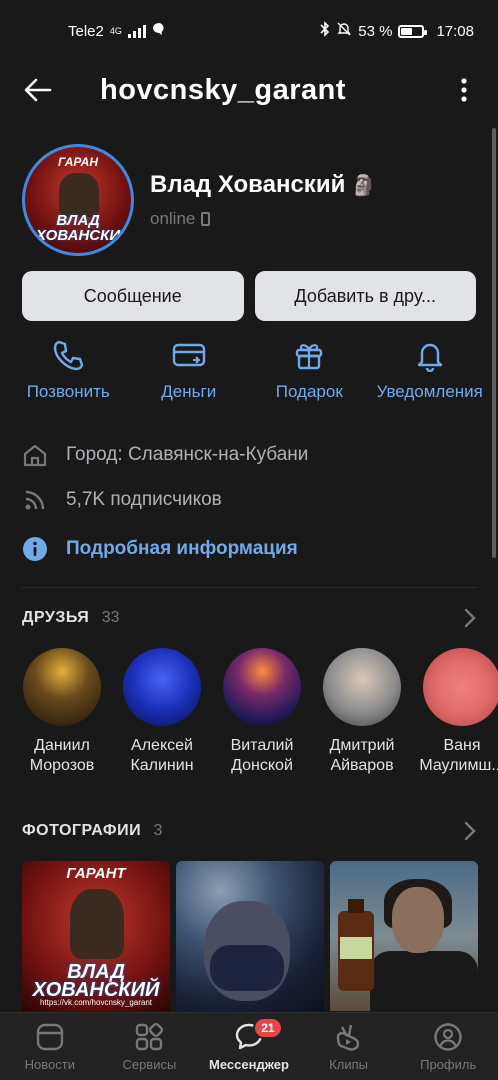 The height and width of the screenshot is (1080, 498). I want to click on online-status: online, so click(173, 218).